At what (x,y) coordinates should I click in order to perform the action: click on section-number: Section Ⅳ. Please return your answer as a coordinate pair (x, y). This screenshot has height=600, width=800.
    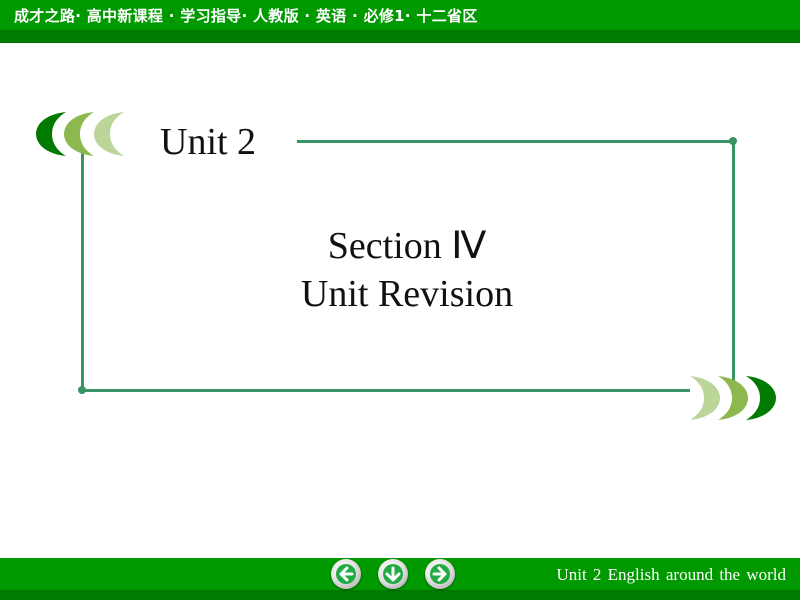
    Looking at the image, I should click on (407, 246).